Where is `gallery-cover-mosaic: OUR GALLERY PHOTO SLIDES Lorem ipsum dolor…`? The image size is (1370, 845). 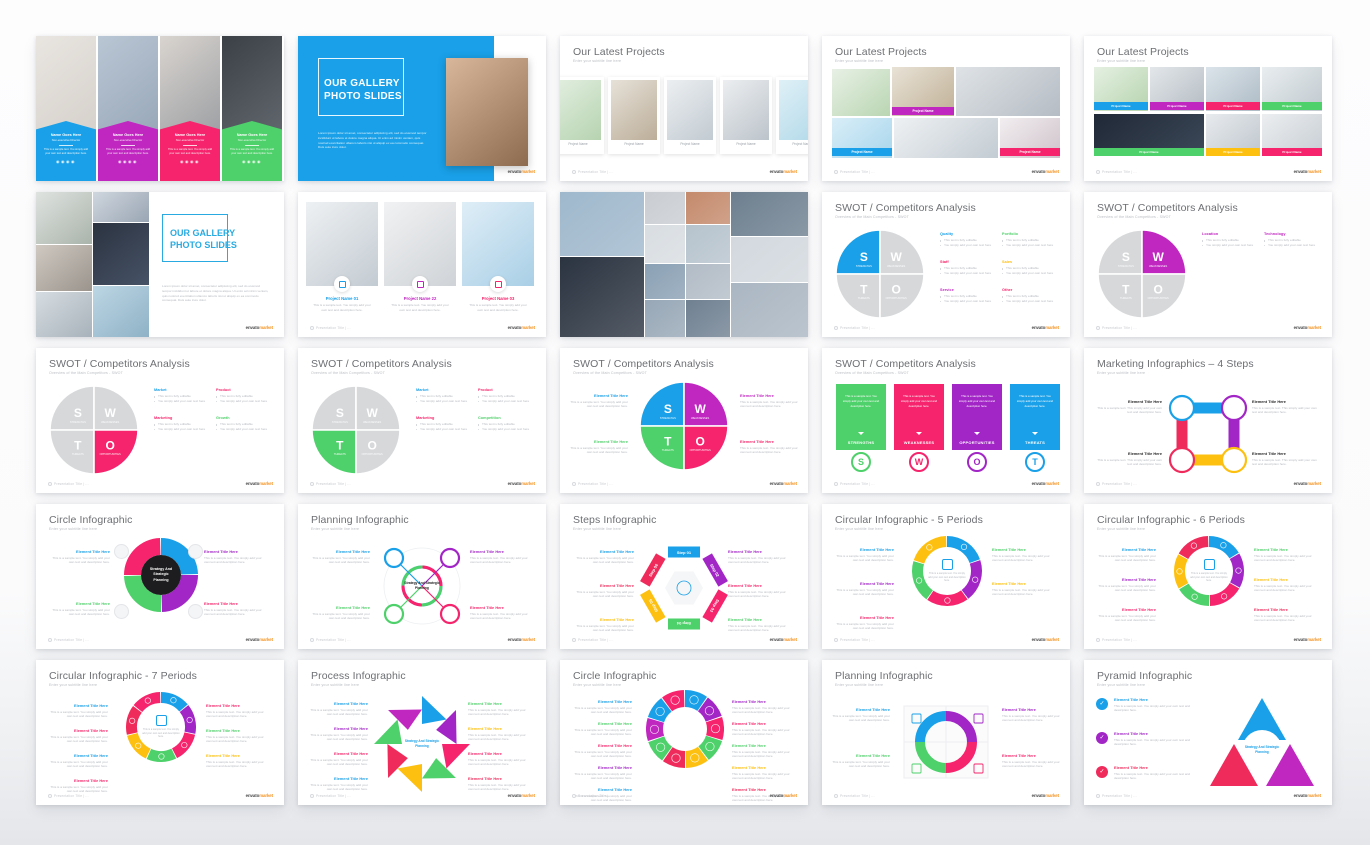 gallery-cover-mosaic: OUR GALLERY PHOTO SLIDES Lorem ipsum dolor… is located at coordinates (160, 264).